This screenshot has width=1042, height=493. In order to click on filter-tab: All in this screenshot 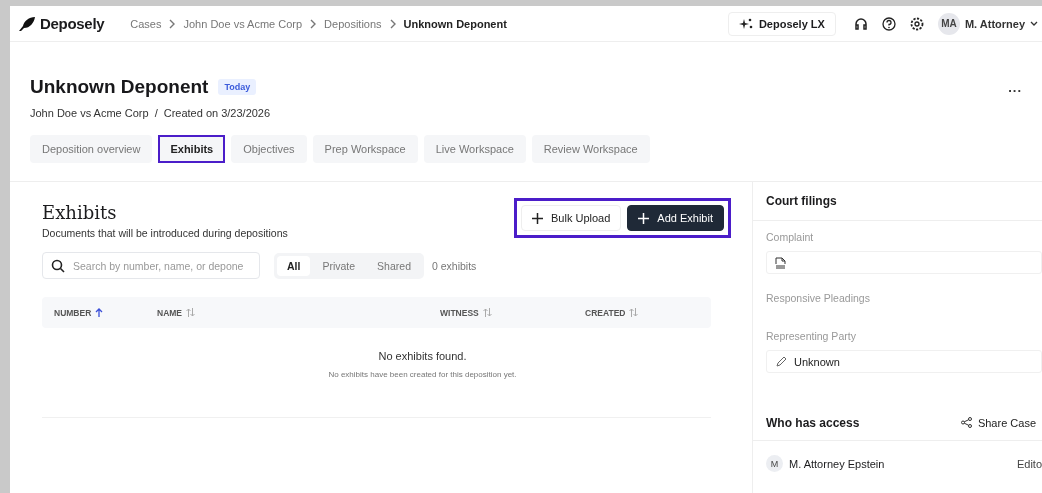, I will do `click(294, 265)`.